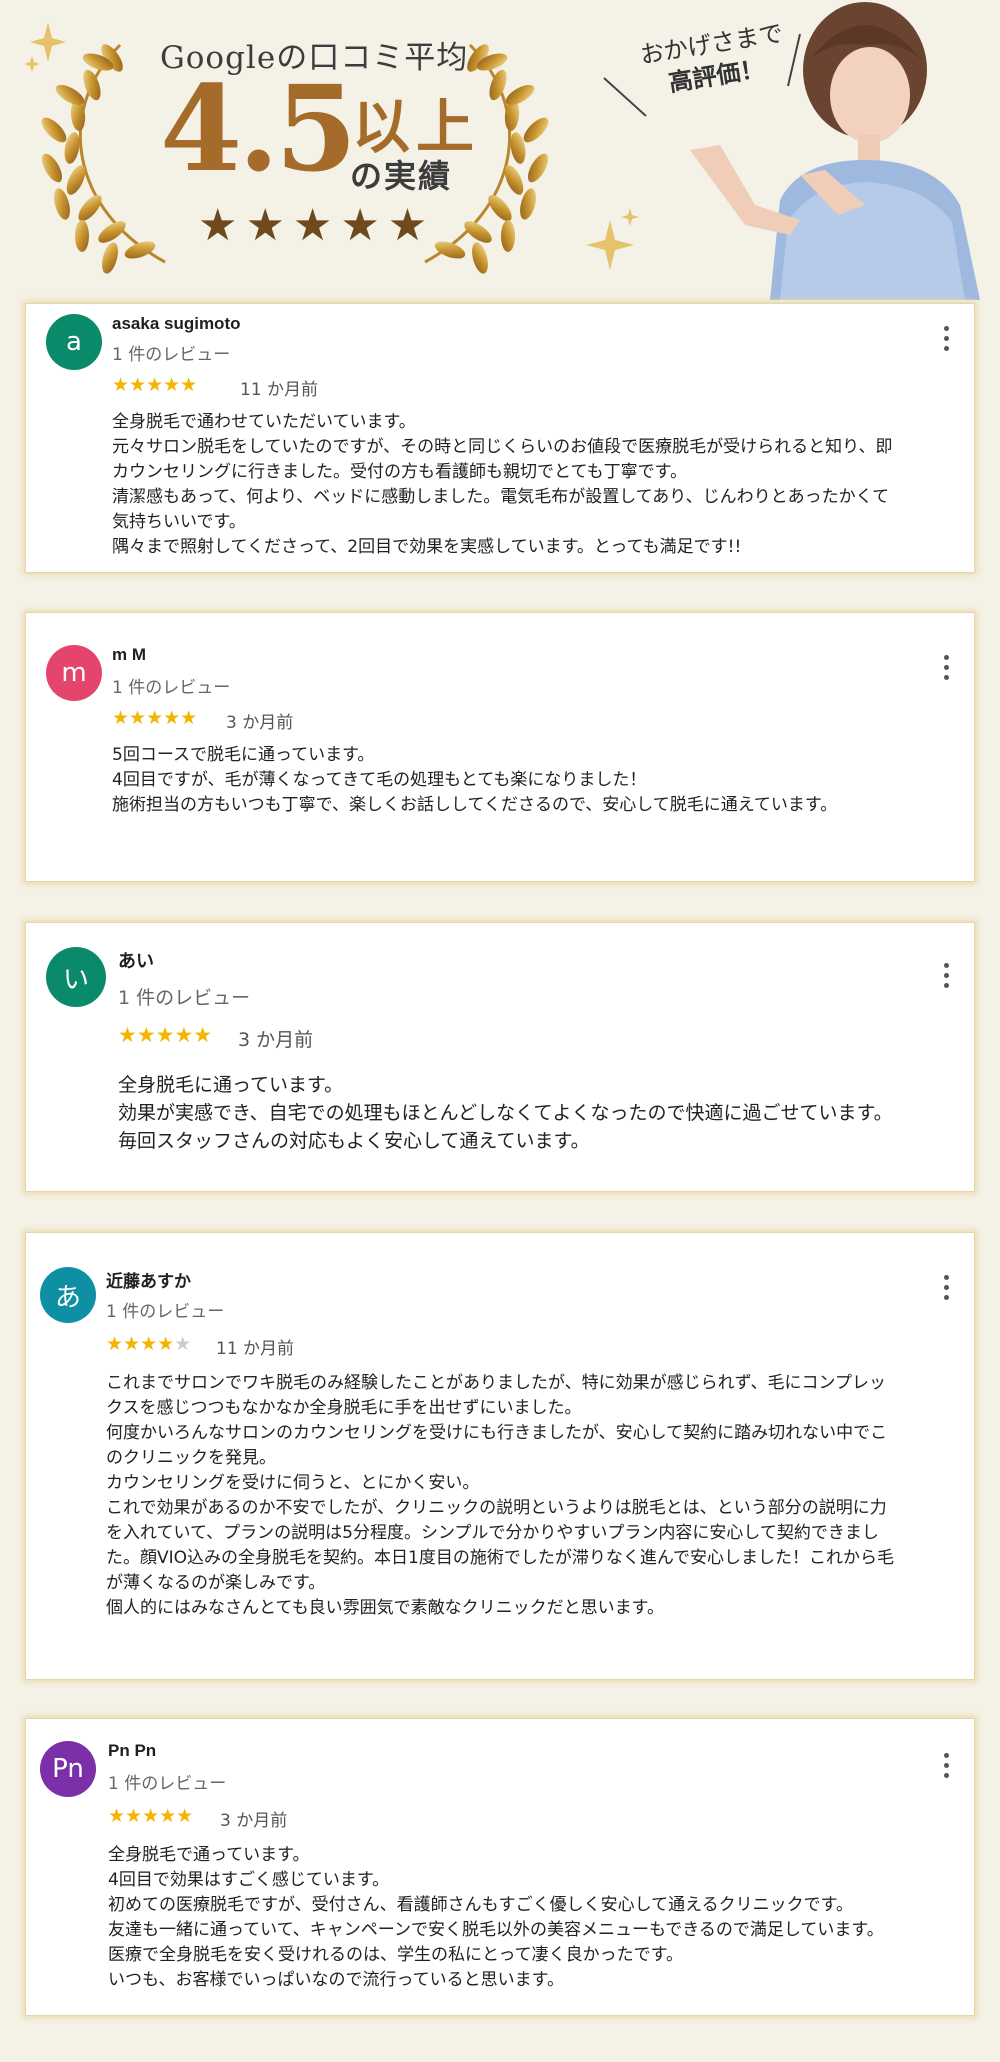  What do you see at coordinates (354, 1141) in the screenshot?
I see `review-line: 毎回スタッフさんの対応もよく安心して通えています。` at bounding box center [354, 1141].